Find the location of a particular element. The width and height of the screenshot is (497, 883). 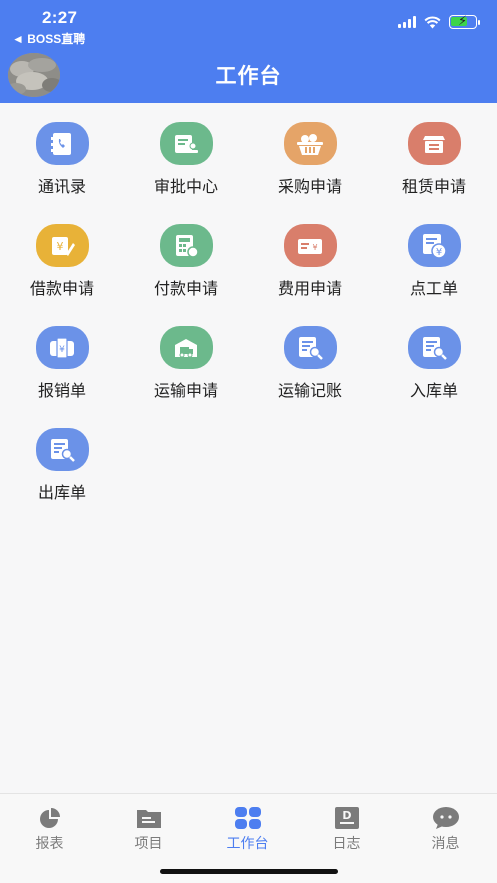

grid-icon is located at coordinates (247, 818).